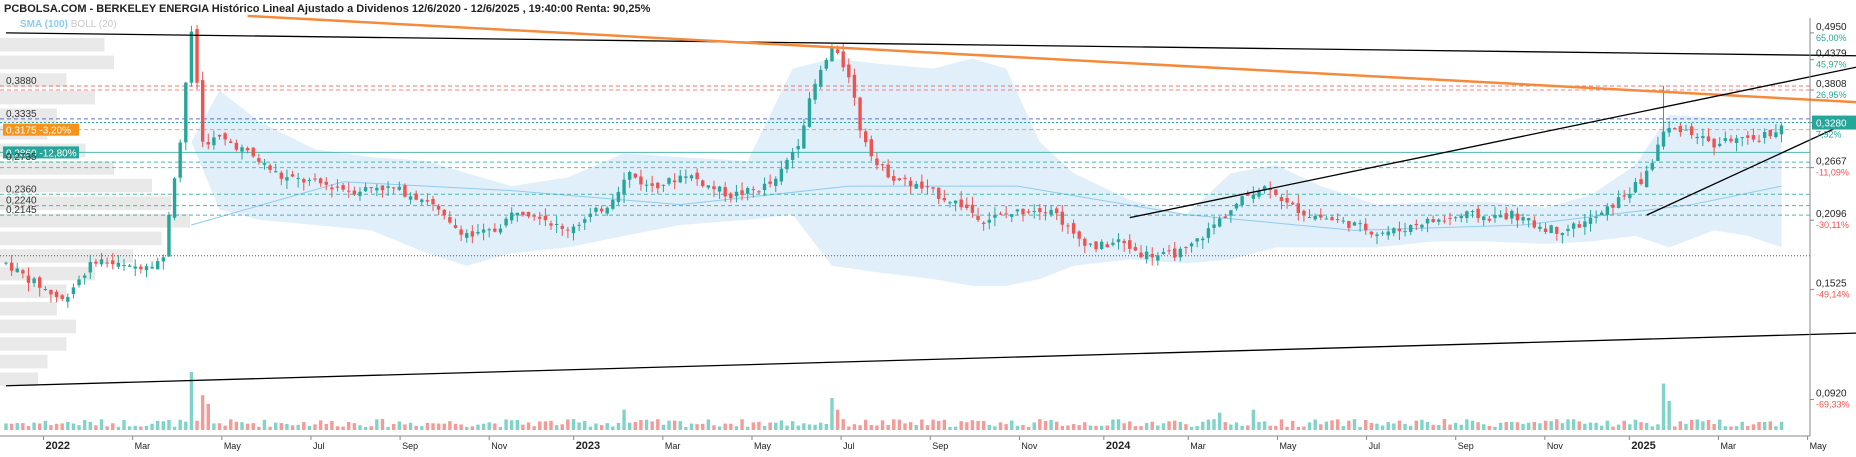 This screenshot has width=1856, height=457. I want to click on x-axis-label: Nov, so click(1029, 446).